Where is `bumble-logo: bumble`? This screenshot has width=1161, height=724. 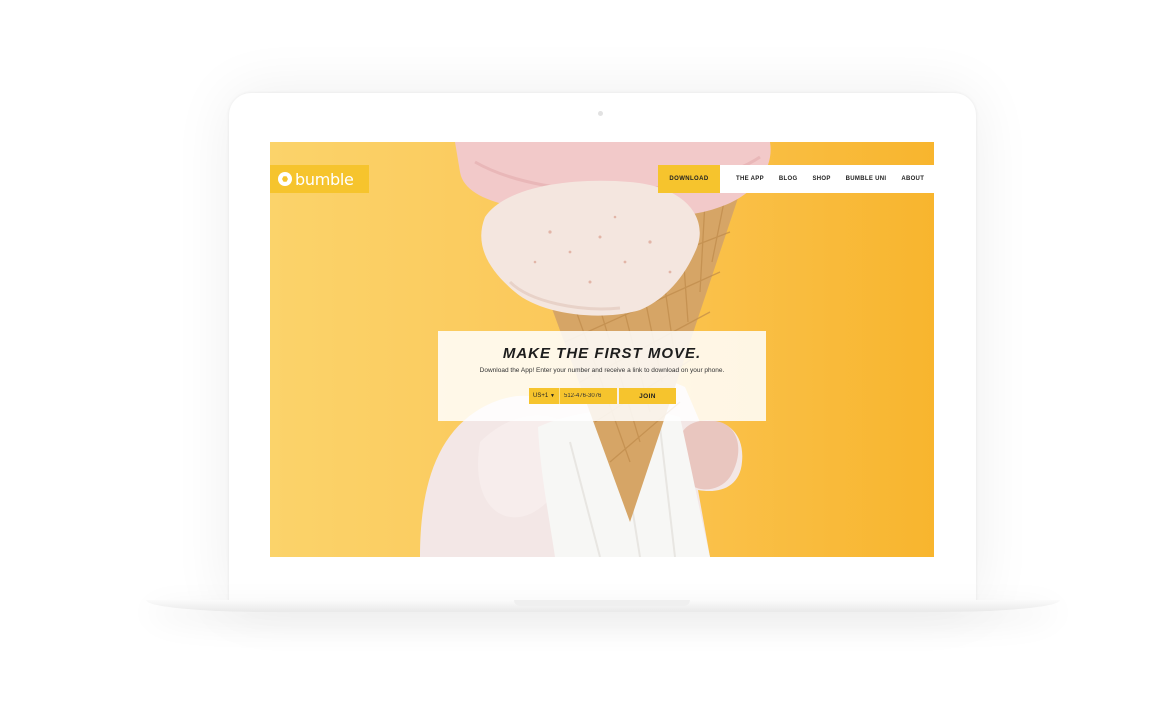 bumble-logo: bumble is located at coordinates (319, 179).